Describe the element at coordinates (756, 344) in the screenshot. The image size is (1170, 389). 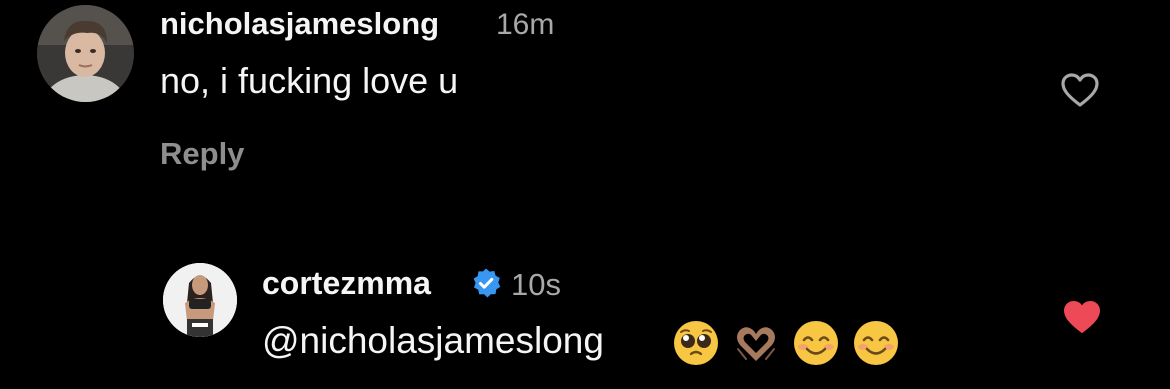
I see `heart-hands-emoji` at that location.